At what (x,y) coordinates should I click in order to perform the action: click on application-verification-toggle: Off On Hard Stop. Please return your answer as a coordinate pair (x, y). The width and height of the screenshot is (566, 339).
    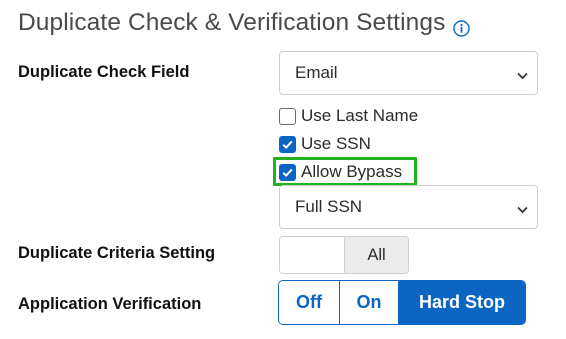
    Looking at the image, I should click on (402, 302).